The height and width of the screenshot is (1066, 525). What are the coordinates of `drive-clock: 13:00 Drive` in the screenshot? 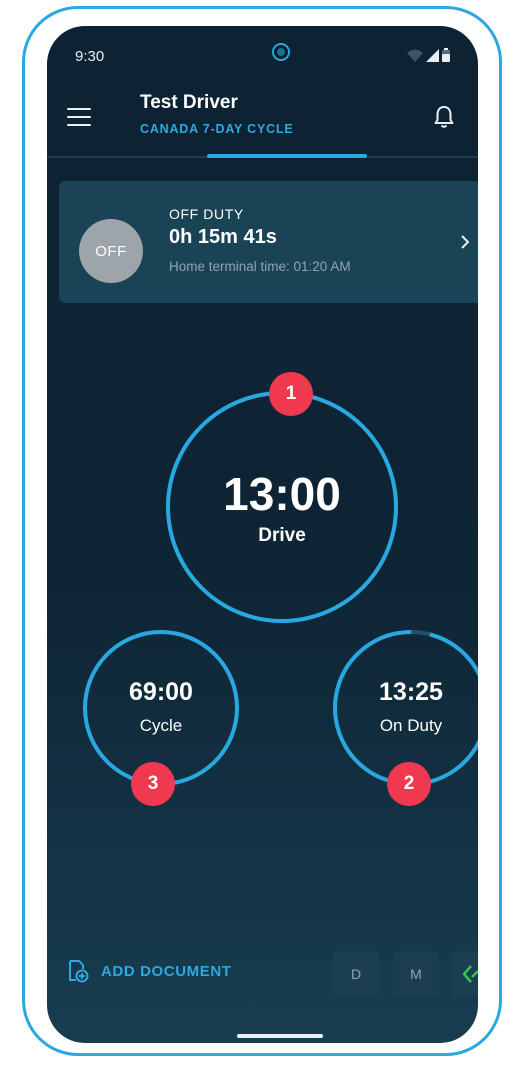 It's located at (282, 507).